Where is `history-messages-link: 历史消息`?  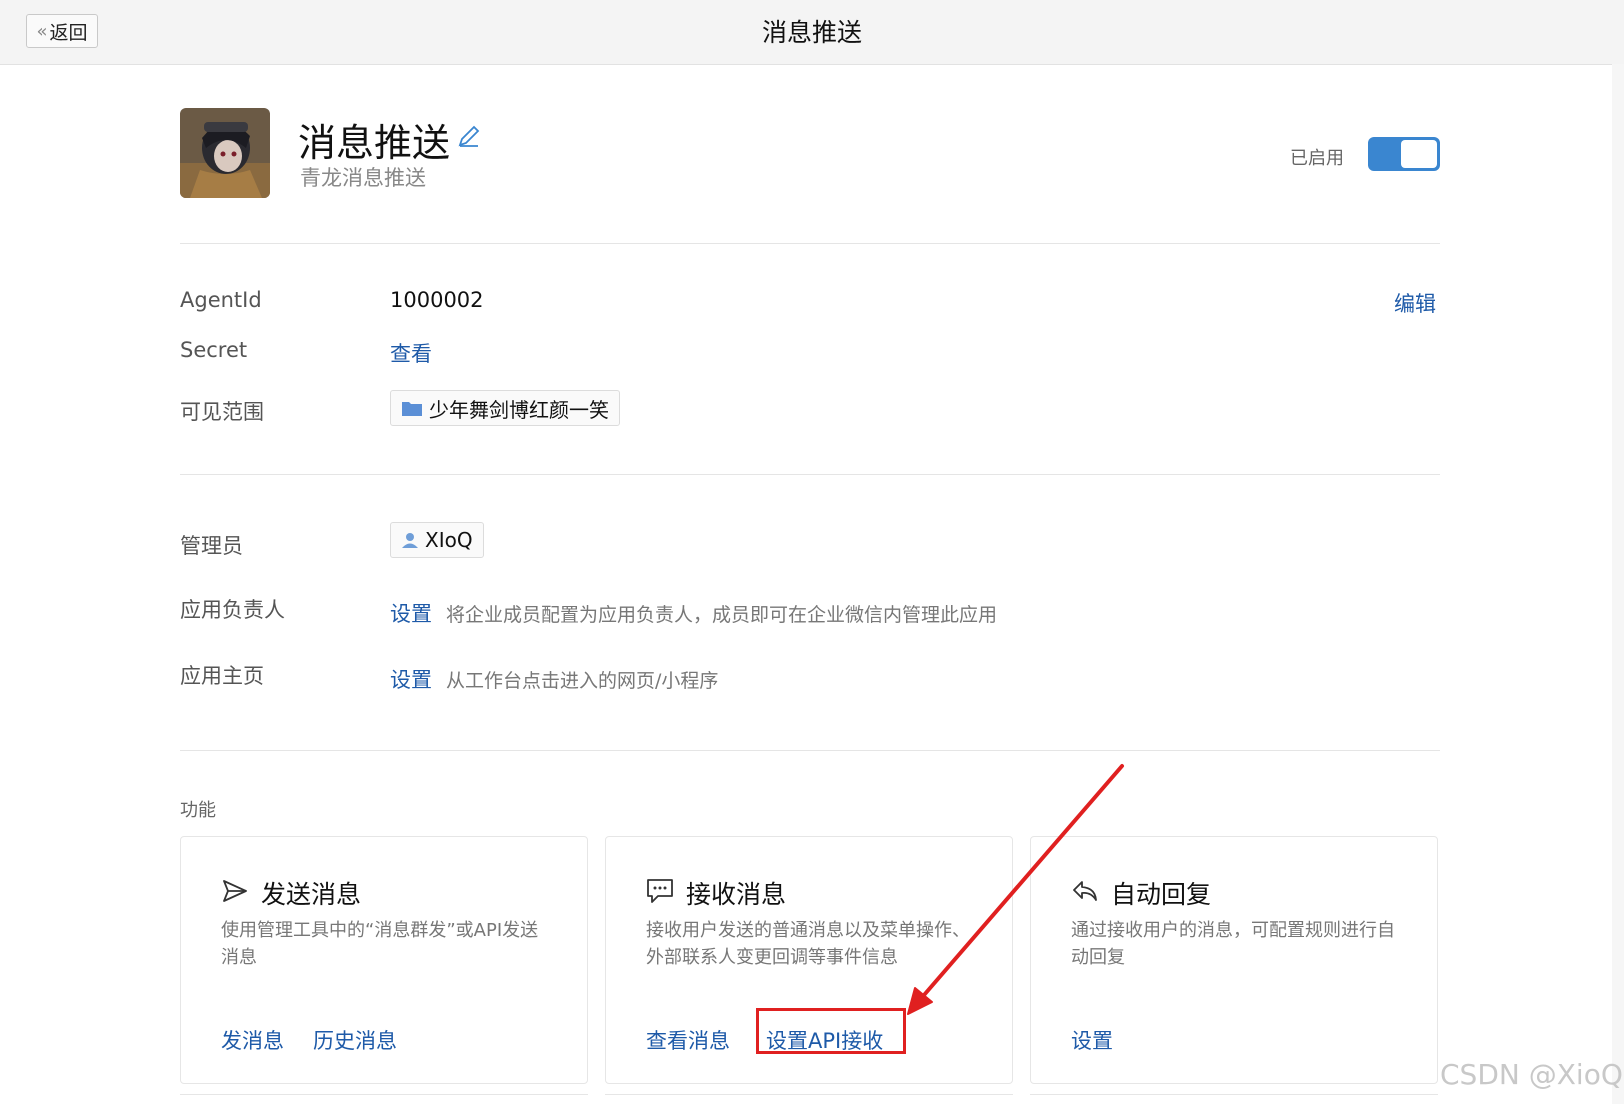
history-messages-link: 历史消息 is located at coordinates (355, 1040).